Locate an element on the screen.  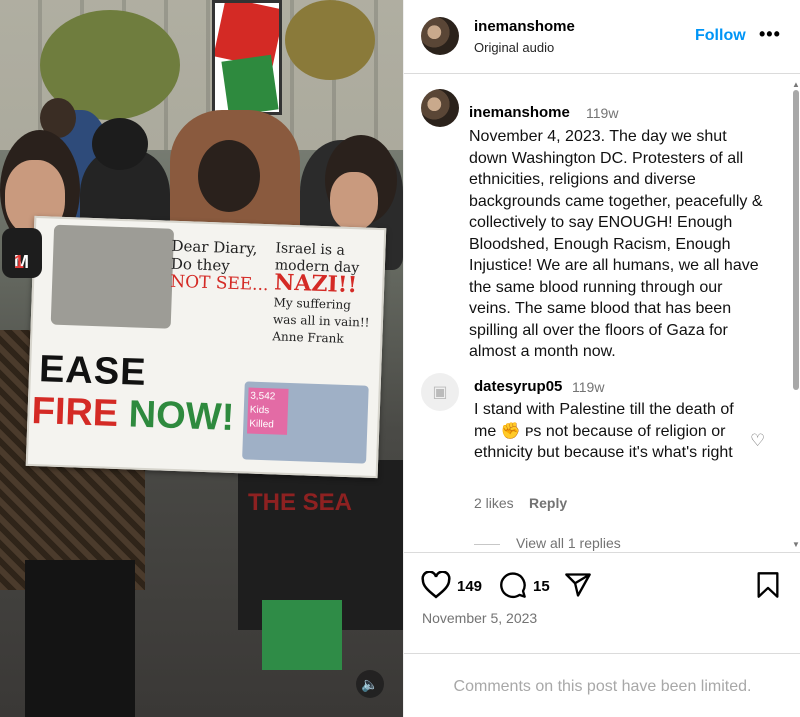
post-header: inemanshome Original audio Follow ••• is located at coordinates (602, 37).